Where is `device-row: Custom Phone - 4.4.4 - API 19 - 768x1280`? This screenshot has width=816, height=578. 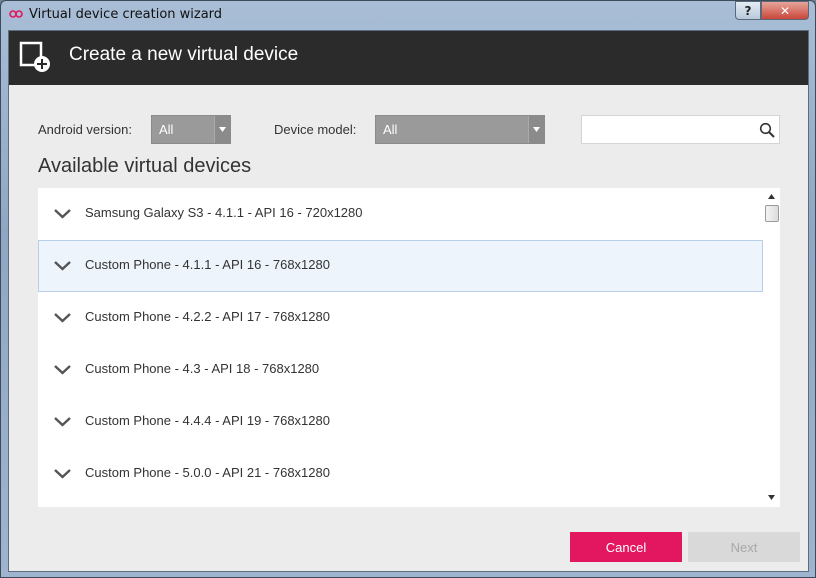
device-row: Custom Phone - 4.4.4 - API 19 - 768x1280 is located at coordinates (400, 422).